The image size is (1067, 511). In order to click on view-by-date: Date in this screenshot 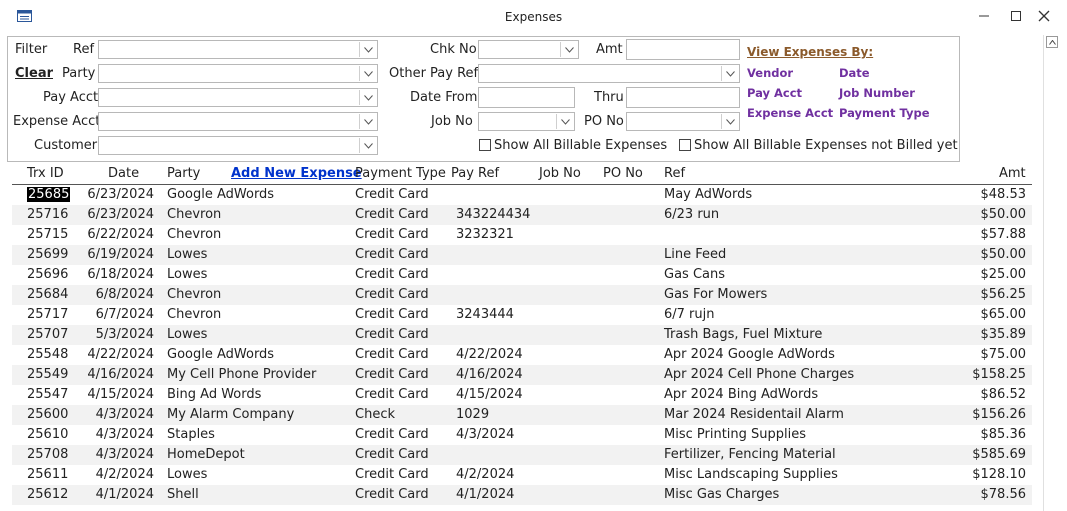, I will do `click(854, 73)`.